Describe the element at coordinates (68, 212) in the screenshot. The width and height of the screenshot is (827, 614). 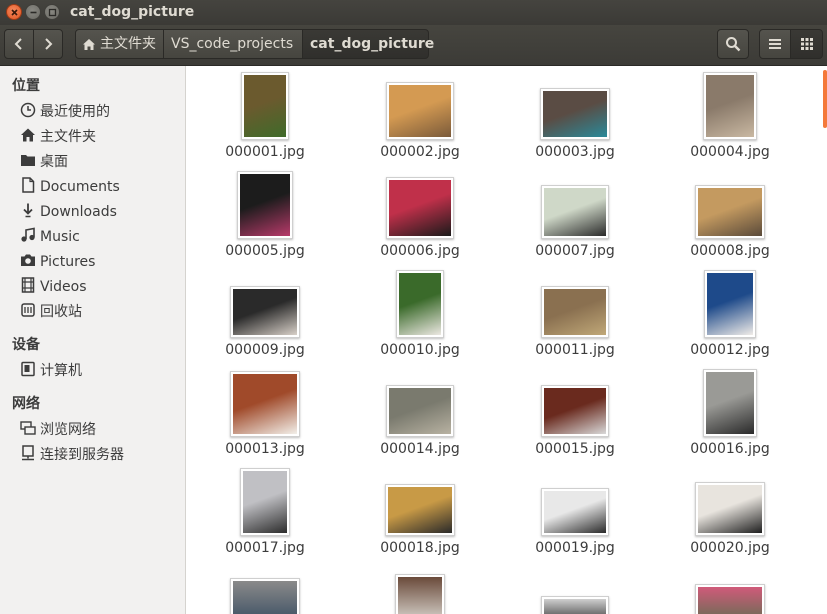
I see `sidebar-item-downloads: Downloads` at that location.